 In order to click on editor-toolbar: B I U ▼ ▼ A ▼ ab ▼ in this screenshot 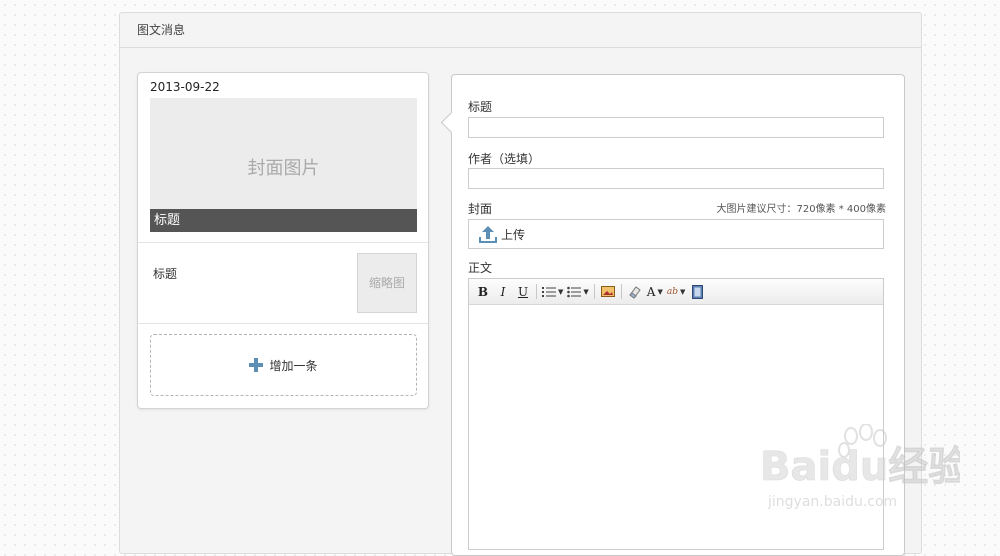, I will do `click(676, 292)`.